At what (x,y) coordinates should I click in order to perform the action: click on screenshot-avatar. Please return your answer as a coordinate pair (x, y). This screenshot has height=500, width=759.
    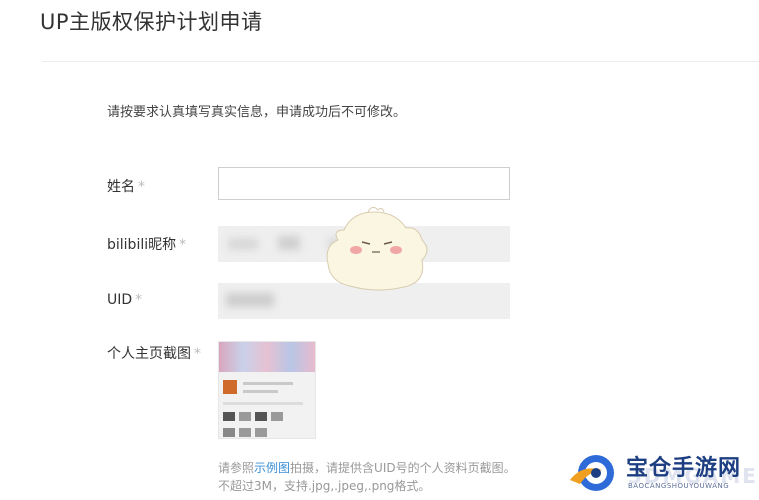
    Looking at the image, I should click on (230, 387).